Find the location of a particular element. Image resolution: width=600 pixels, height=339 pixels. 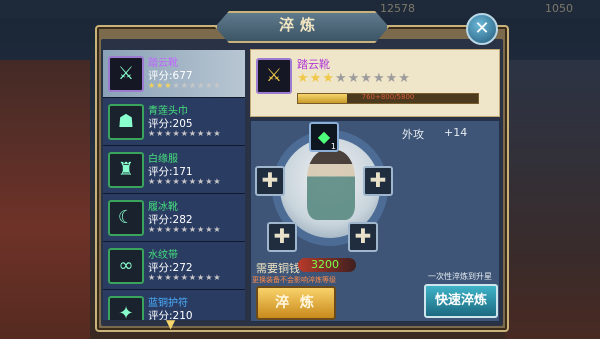

material-slot-right-bottom: ✚ is located at coordinates (363, 237).